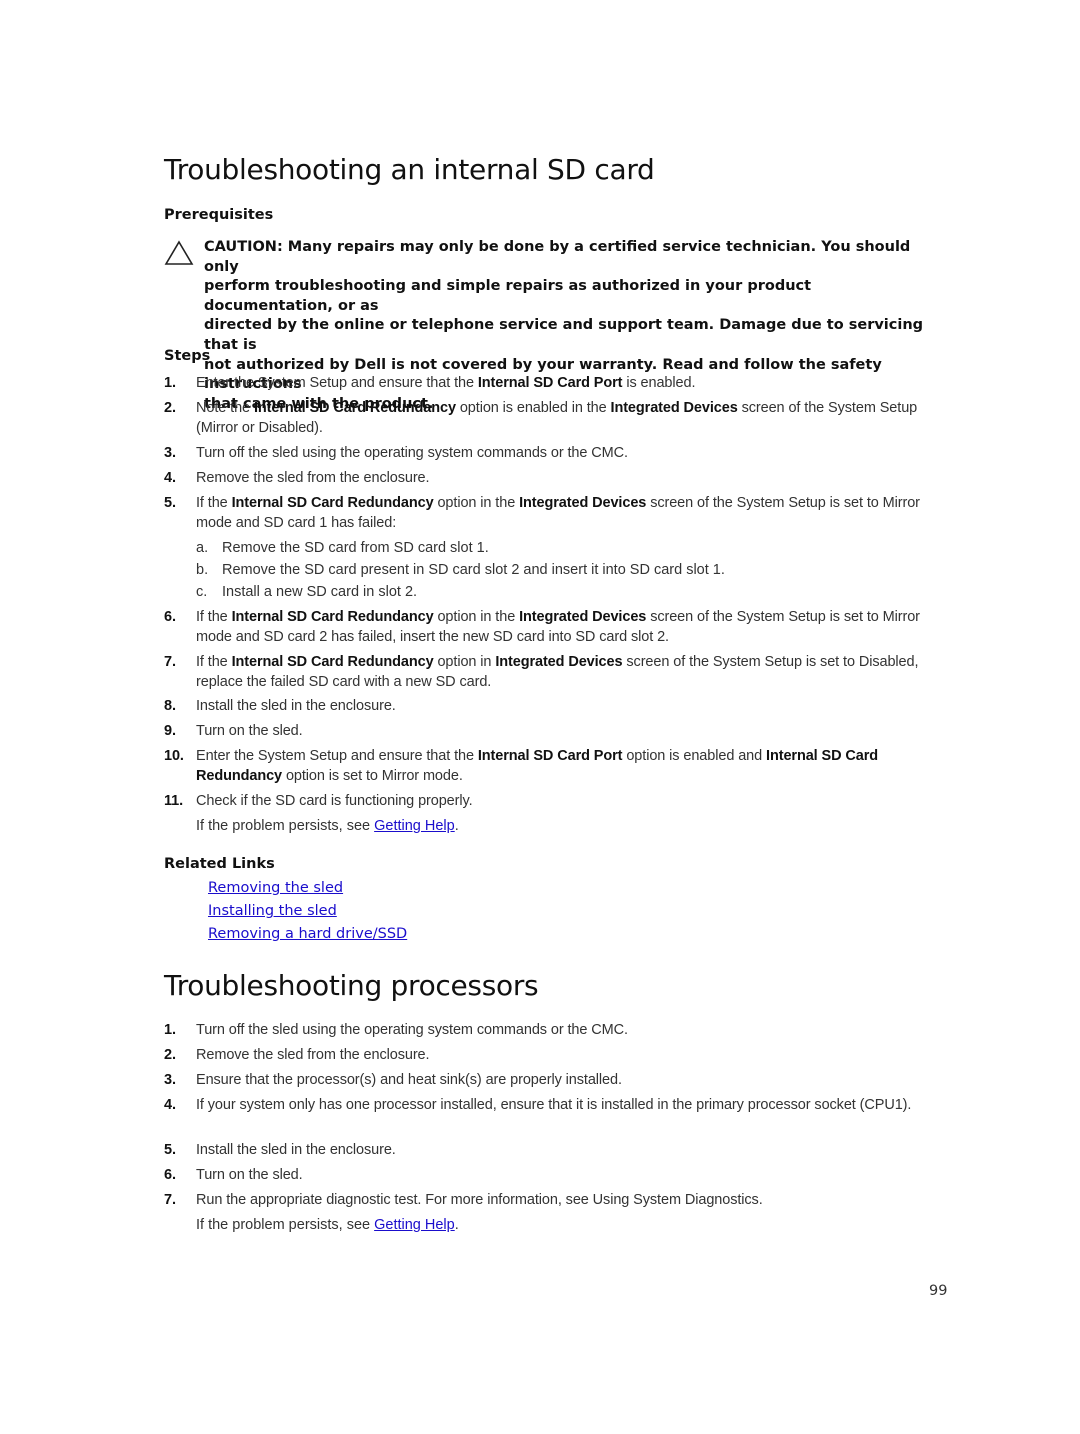  What do you see at coordinates (174, 801) in the screenshot?
I see `step-number: 11.` at bounding box center [174, 801].